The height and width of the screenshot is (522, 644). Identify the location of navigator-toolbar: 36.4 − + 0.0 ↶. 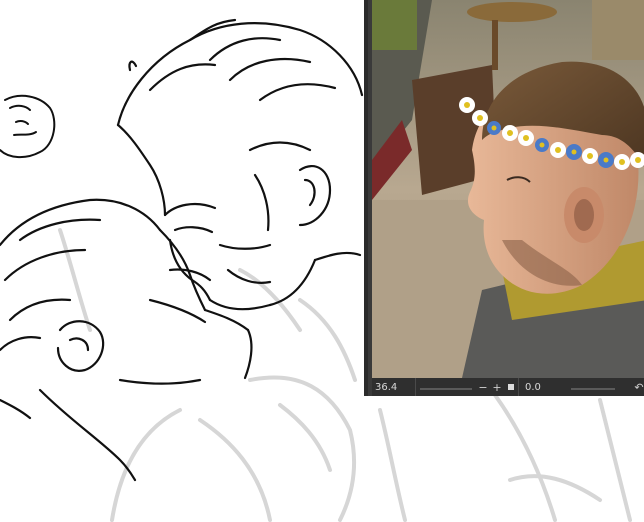
(508, 387).